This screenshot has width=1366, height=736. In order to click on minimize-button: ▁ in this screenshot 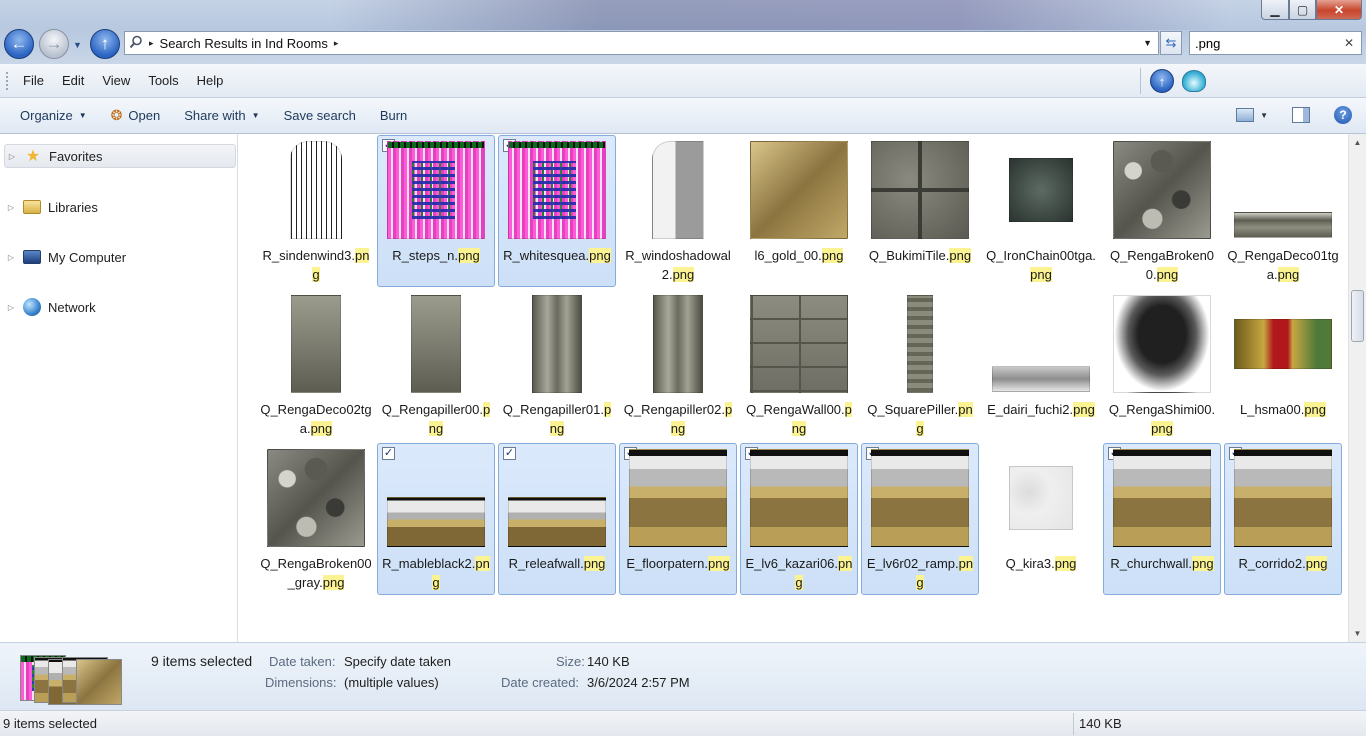, I will do `click(1275, 10)`.